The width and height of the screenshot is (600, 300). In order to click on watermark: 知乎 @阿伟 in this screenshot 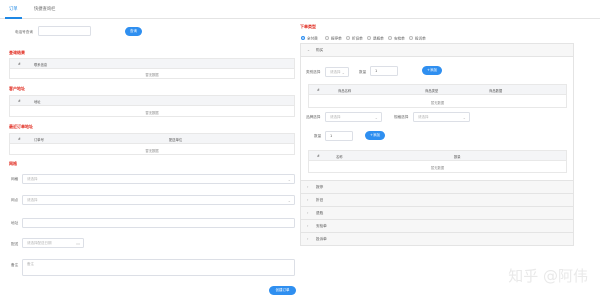, I will do `click(548, 276)`.